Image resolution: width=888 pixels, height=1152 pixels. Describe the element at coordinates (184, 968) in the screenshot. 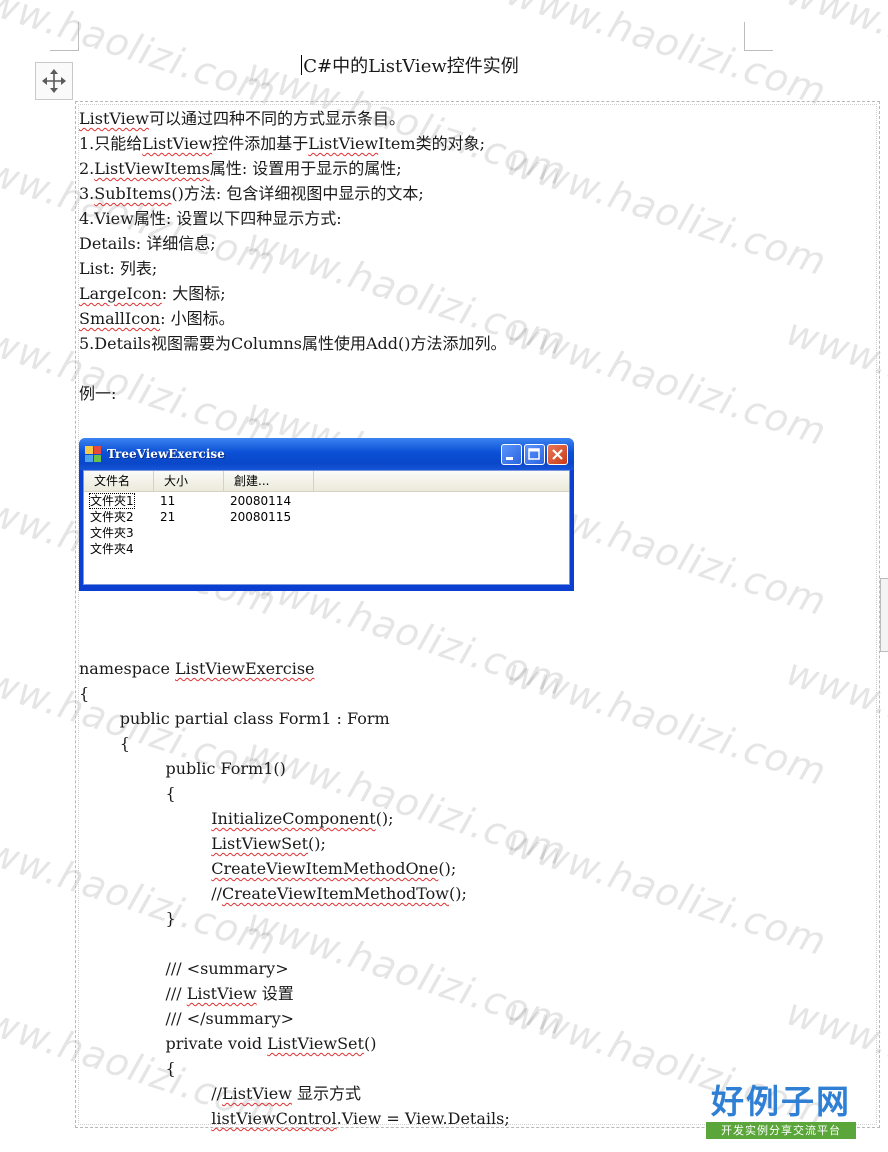

I see `code-line: /// <summary>` at that location.